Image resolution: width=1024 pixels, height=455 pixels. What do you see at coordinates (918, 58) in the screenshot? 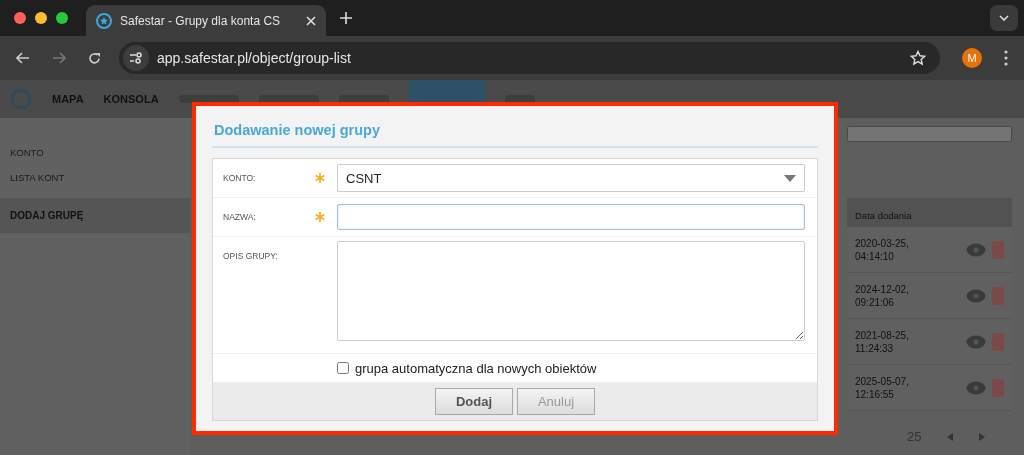
I see `bookmark-star-icon` at bounding box center [918, 58].